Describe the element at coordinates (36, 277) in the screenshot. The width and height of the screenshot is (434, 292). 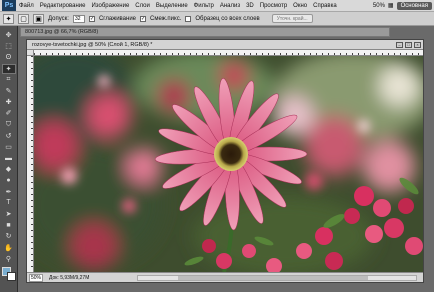
I see `status-zoom-field: 50%` at that location.